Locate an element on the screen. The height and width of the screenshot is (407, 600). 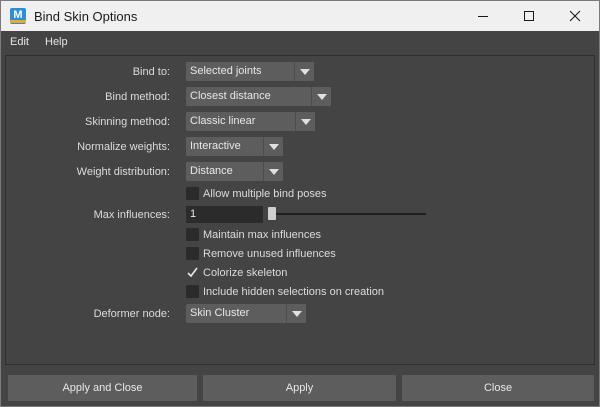
deformer-node-label: Deformer node: is located at coordinates (131, 314).